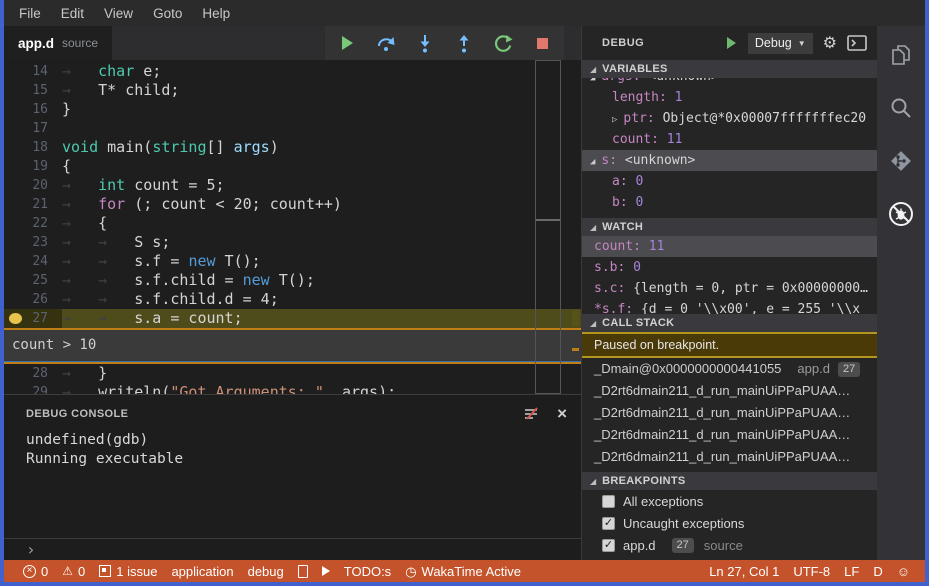 This screenshot has width=929, height=586. I want to click on watch-row-count: count: 11, so click(729, 246).